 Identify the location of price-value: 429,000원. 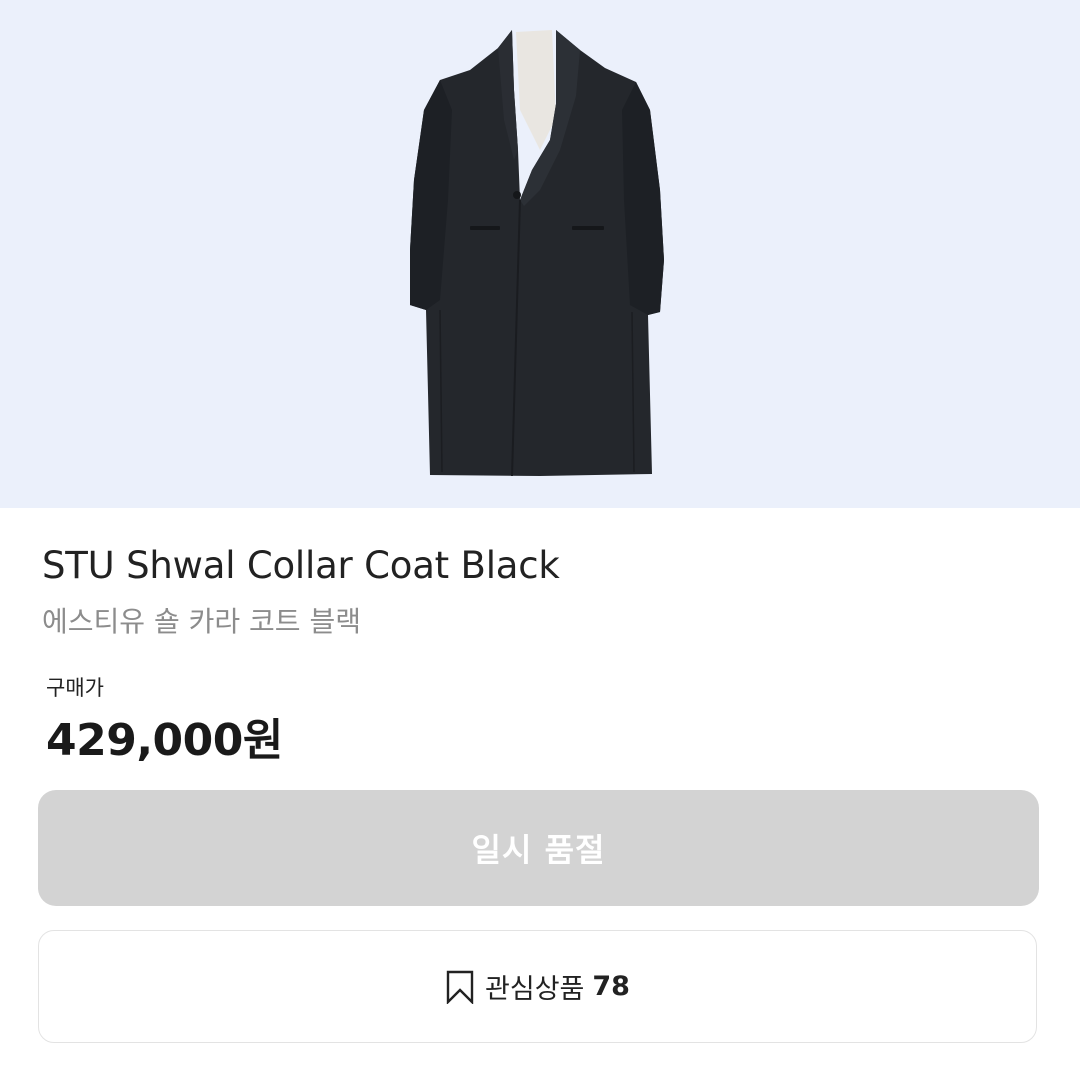
(164, 740).